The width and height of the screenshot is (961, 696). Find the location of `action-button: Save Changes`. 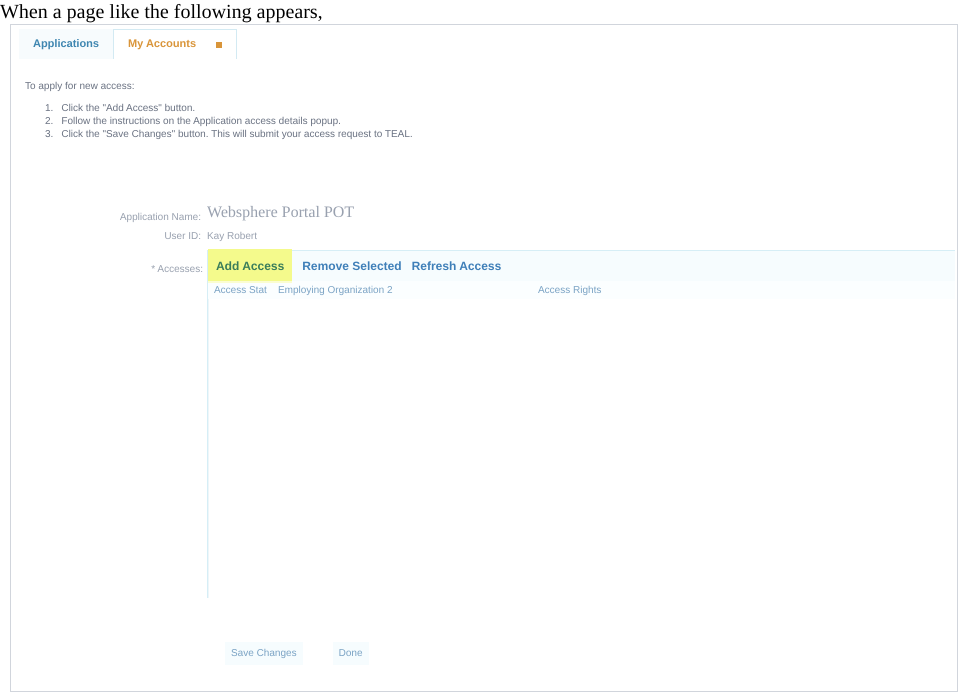

action-button: Save Changes is located at coordinates (264, 653).